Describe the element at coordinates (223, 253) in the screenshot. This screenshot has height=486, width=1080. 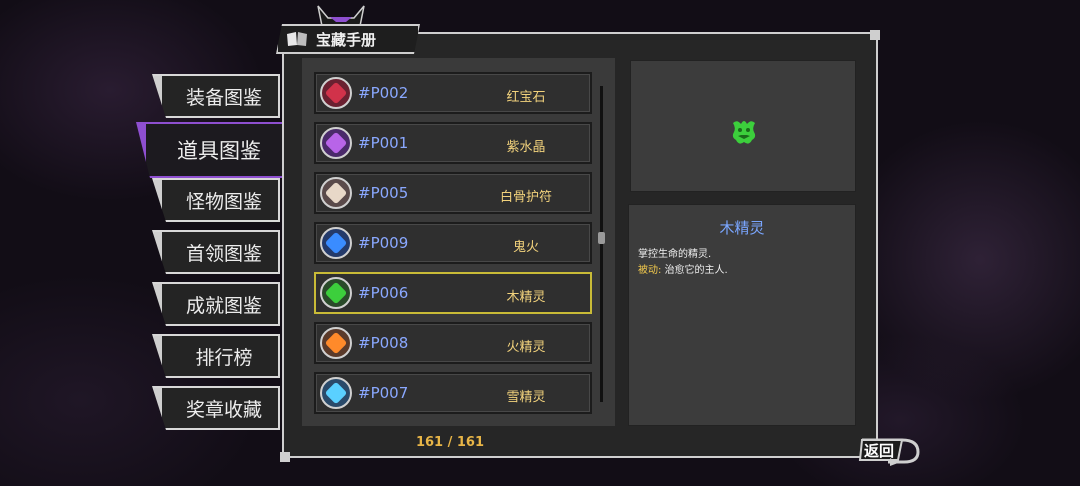
I see `tab-label: 首领图鉴` at that location.